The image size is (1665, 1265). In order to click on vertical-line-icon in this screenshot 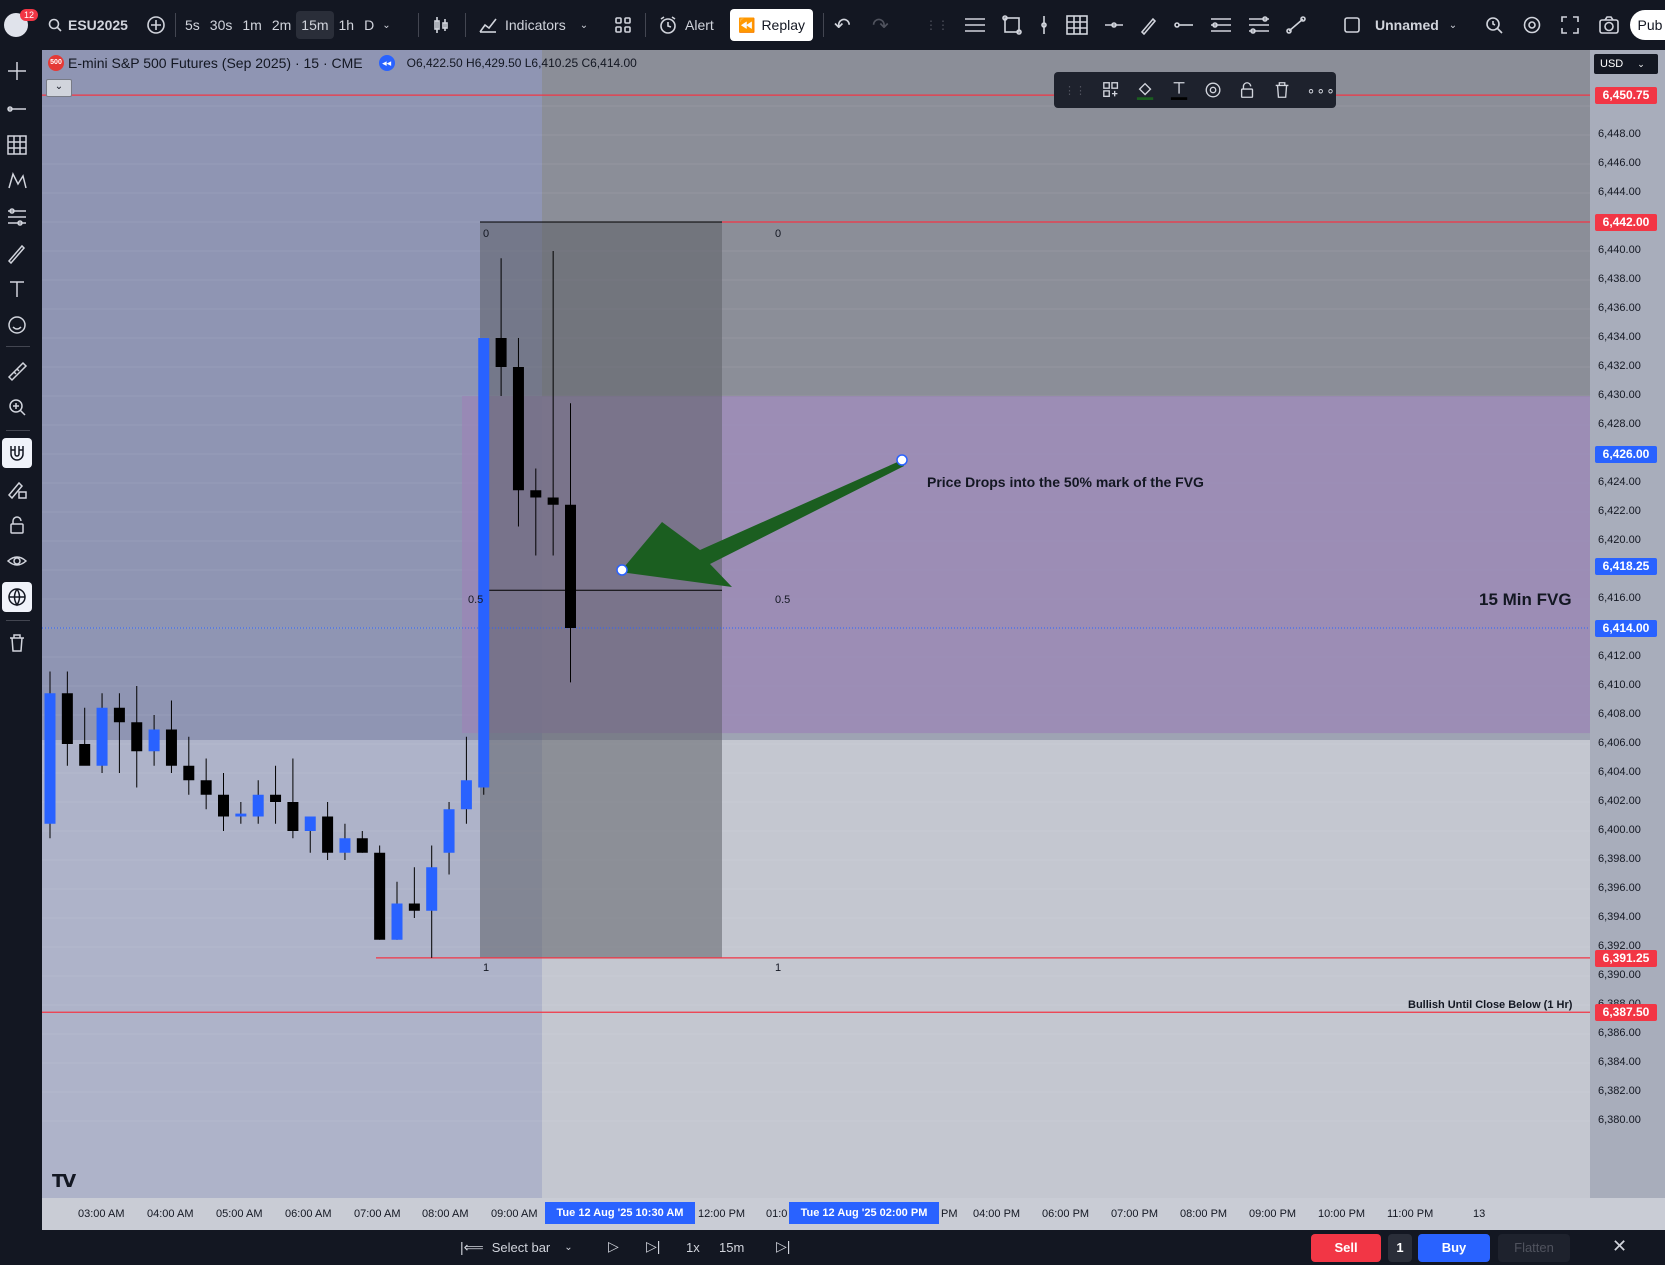, I will do `click(1044, 25)`.